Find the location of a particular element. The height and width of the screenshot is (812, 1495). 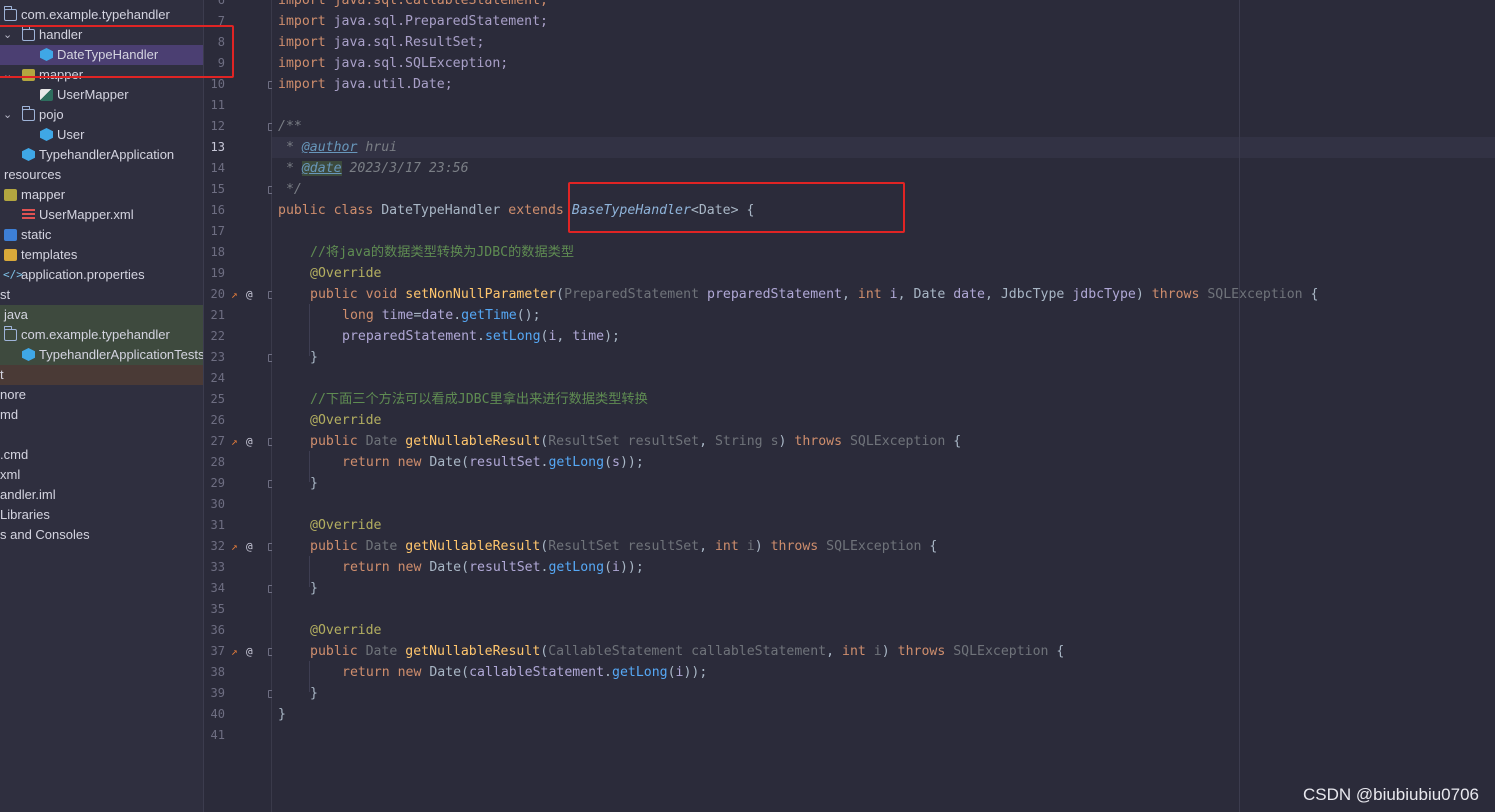

code-line-40: } is located at coordinates (282, 714).